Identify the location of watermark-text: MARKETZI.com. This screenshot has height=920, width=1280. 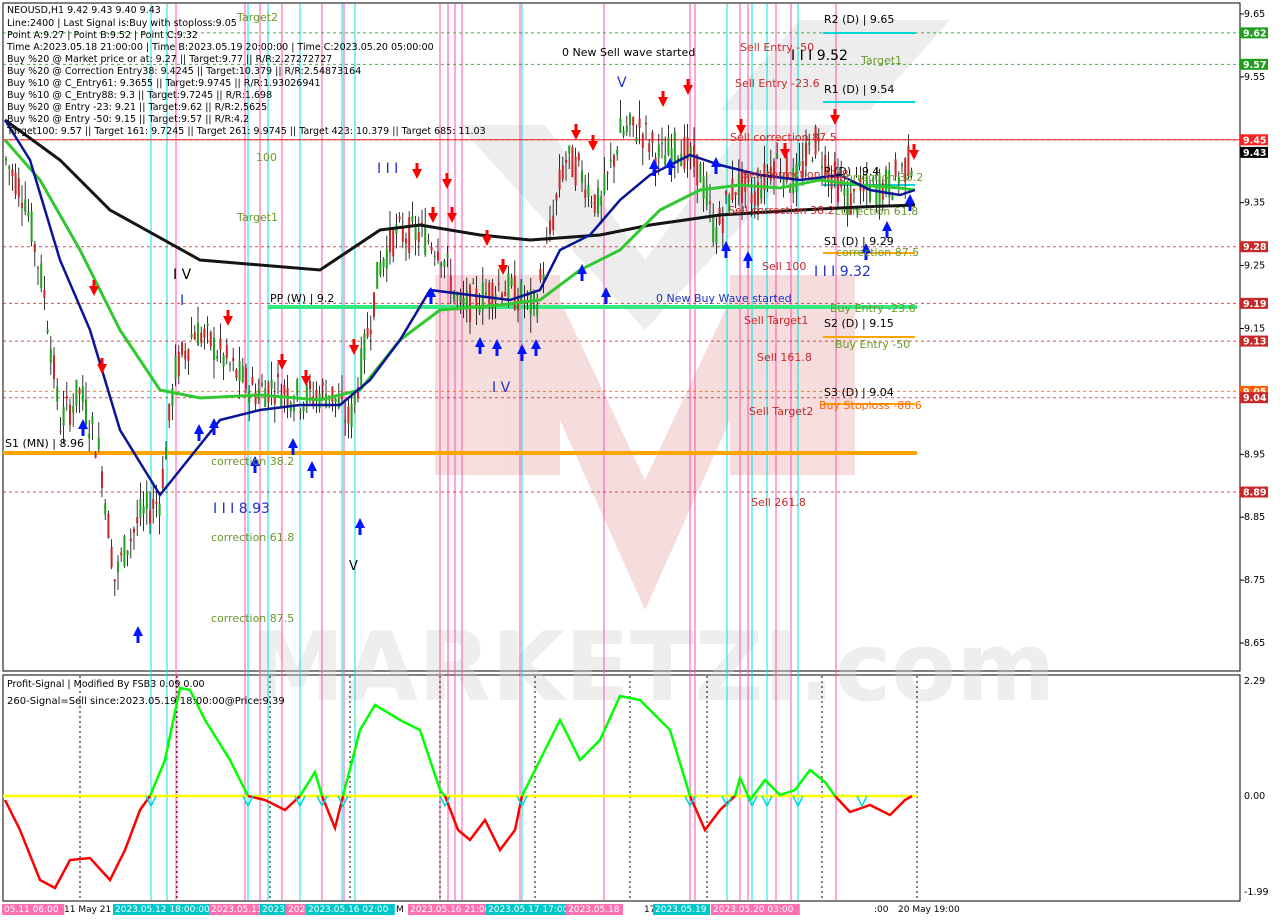
(652, 668).